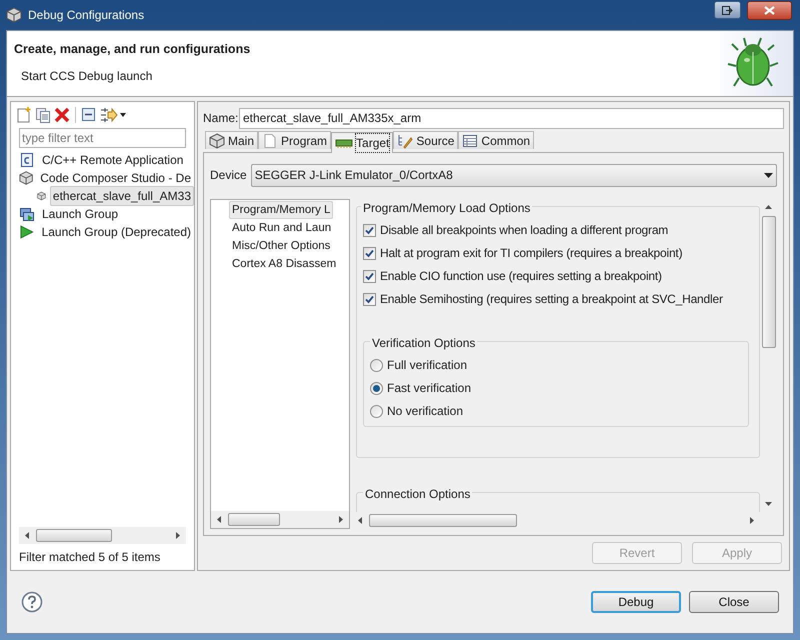 Image resolution: width=800 pixels, height=640 pixels. I want to click on filter-icon, so click(113, 115).